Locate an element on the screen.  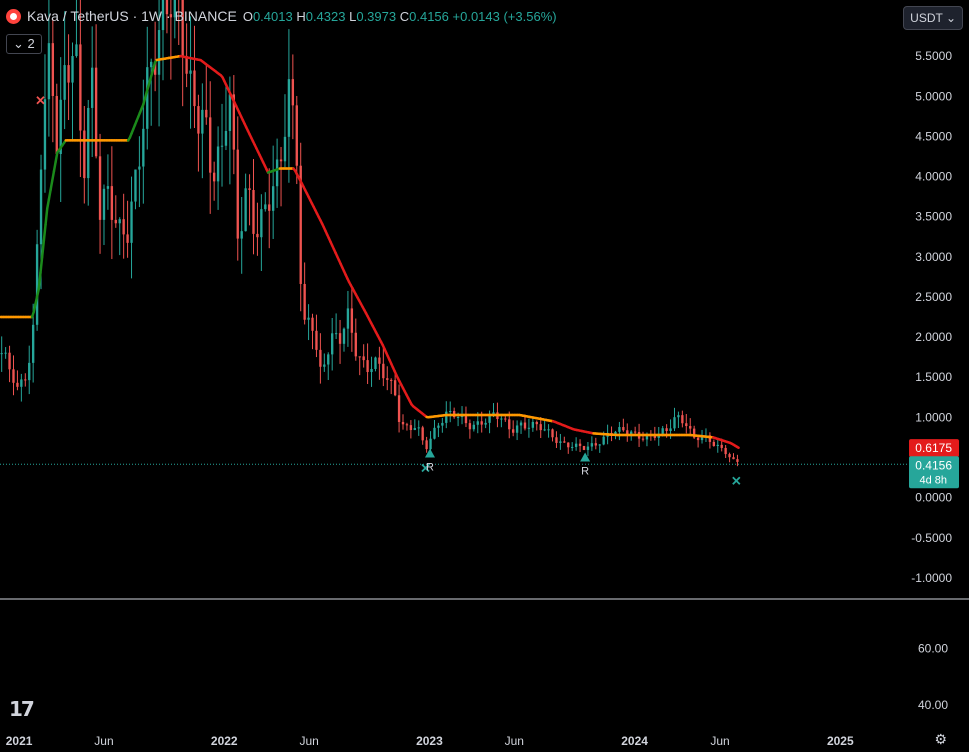
axis-badges: 0.6175 0.4156 4d 8h is located at coordinates (934, 464).